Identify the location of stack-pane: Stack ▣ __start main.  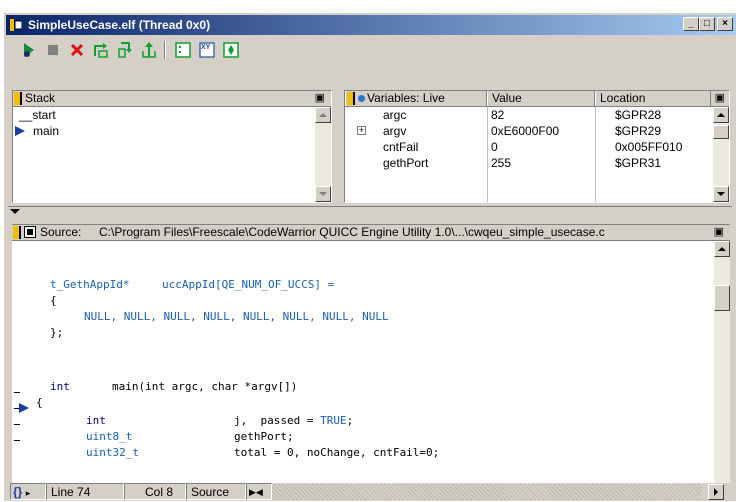
(172, 146).